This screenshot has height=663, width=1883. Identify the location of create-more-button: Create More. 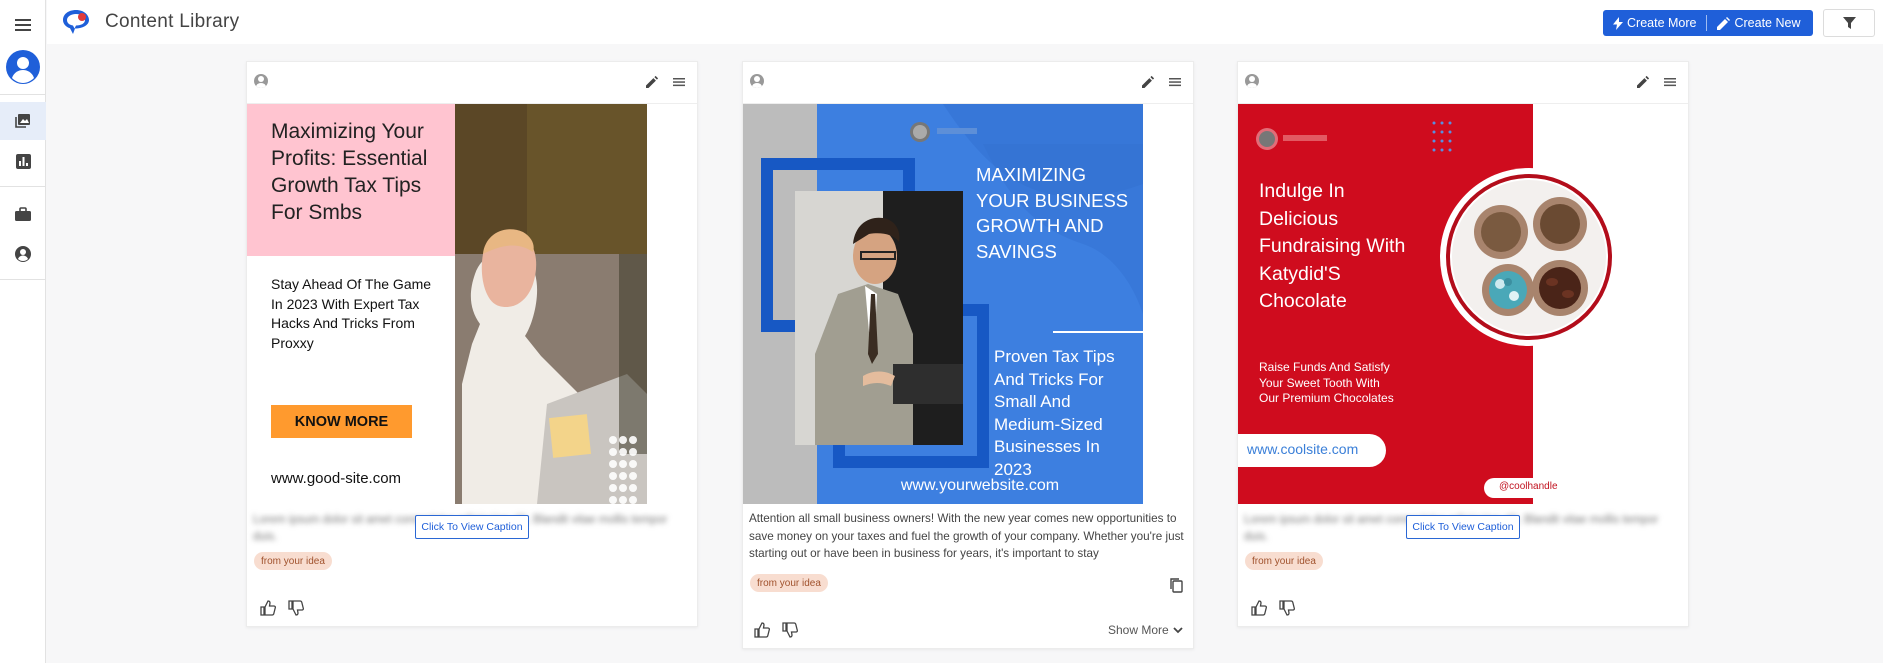
(1654, 23).